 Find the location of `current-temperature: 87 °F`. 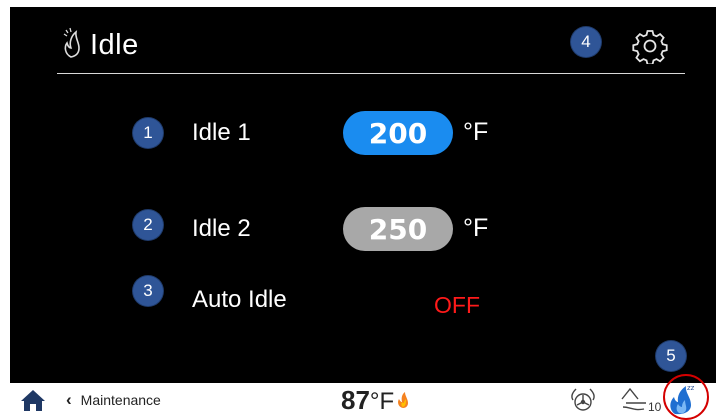

current-temperature: 87 °F is located at coordinates (375, 400).